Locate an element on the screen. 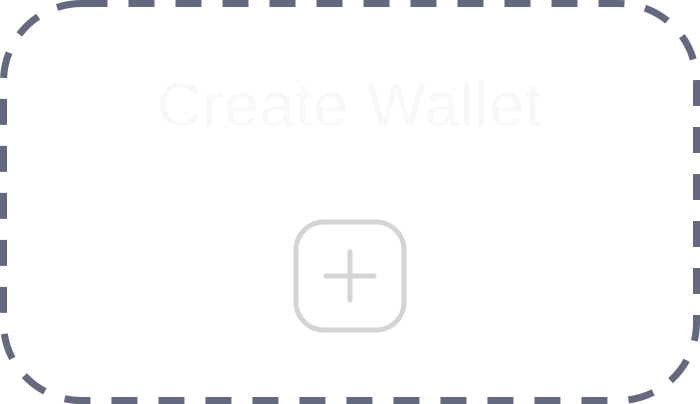  card-title: Create Wallet is located at coordinates (350, 105).